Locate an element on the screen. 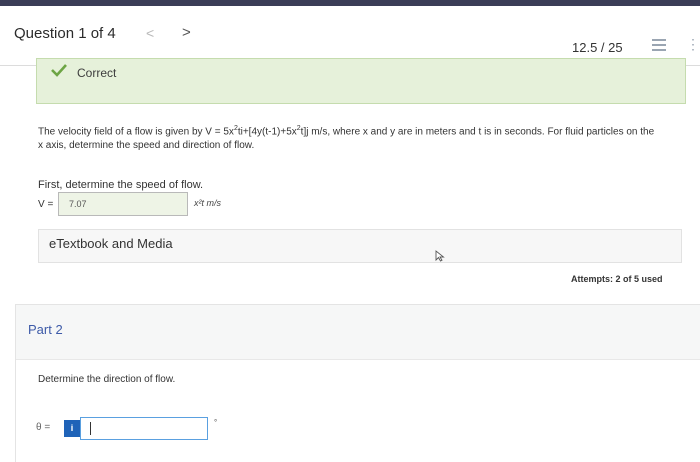  attempts-counter: Attempts: 2 of 5 used is located at coordinates (617, 279).